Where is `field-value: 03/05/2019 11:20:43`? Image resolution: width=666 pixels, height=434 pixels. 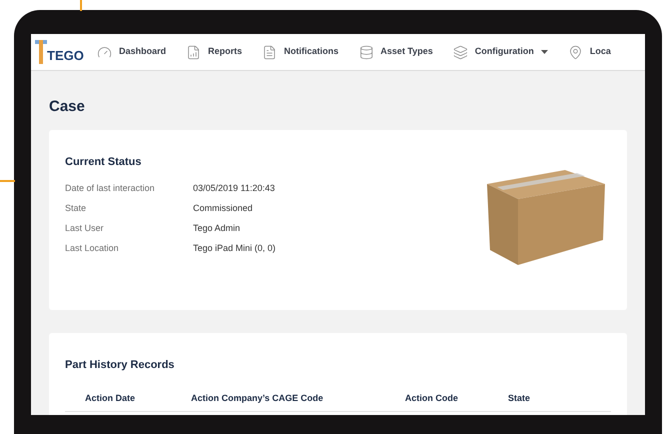
field-value: 03/05/2019 11:20:43 is located at coordinates (234, 188).